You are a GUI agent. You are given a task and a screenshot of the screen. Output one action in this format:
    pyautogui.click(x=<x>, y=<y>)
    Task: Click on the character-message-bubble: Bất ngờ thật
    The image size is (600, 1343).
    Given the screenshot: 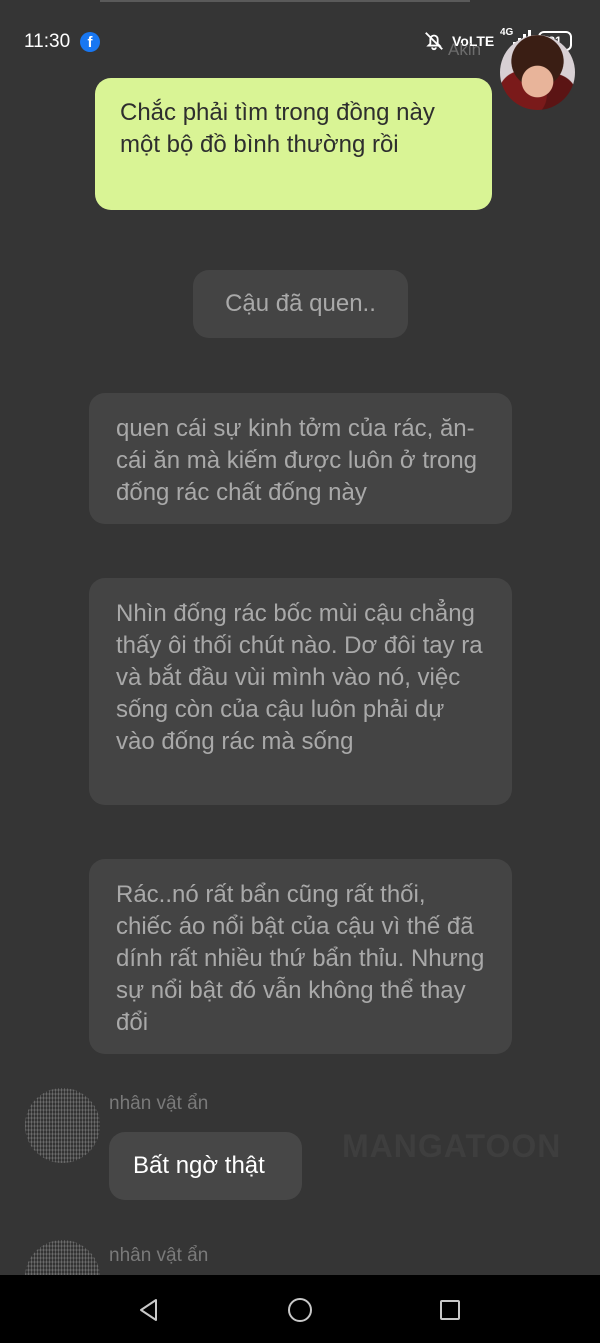 What is the action you would take?
    pyautogui.click(x=205, y=1166)
    